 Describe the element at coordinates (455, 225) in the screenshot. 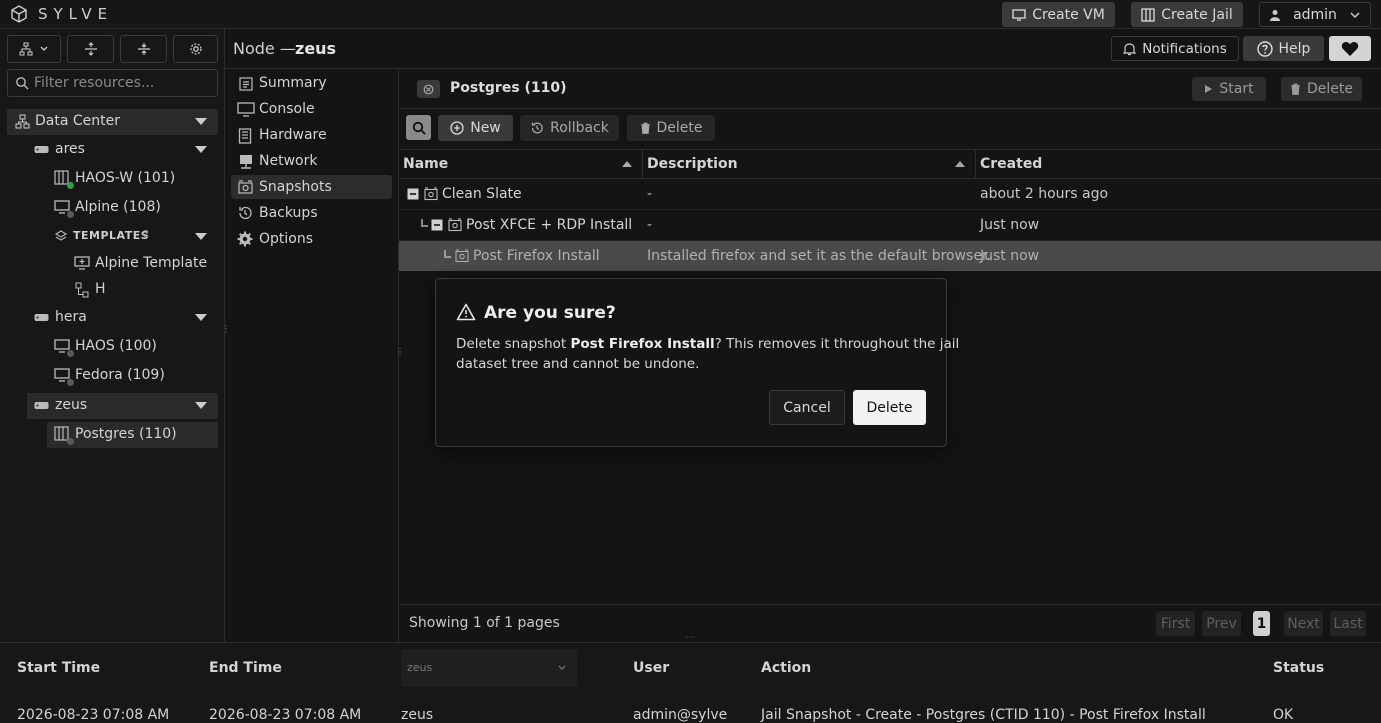

I see `snapshot-icon` at that location.